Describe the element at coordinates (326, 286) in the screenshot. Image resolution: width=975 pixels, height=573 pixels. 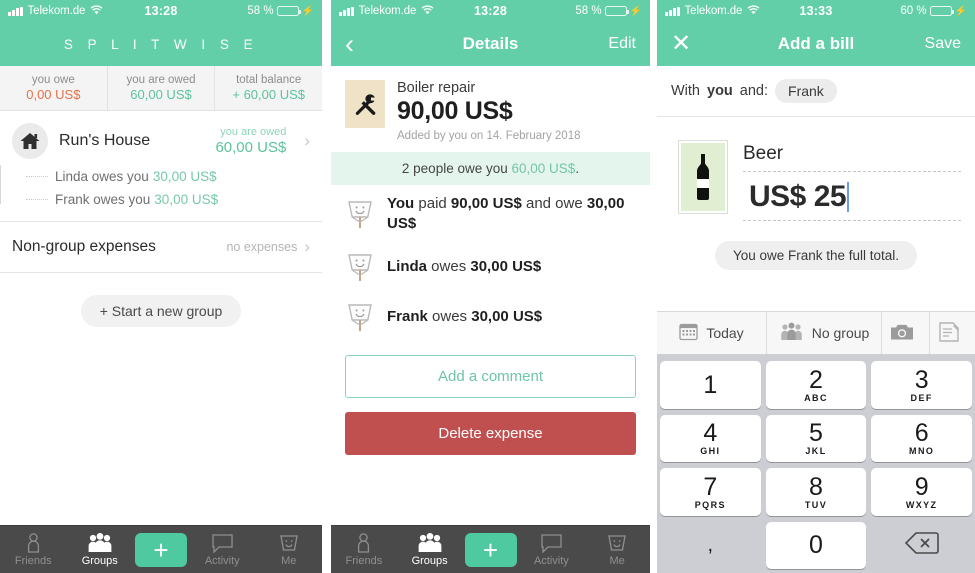
I see `screen-separator` at that location.